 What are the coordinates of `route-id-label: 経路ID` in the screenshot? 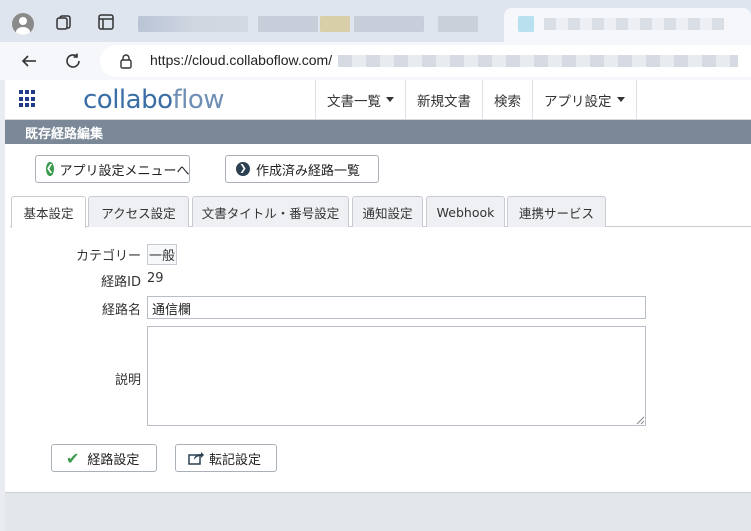 It's located at (121, 282).